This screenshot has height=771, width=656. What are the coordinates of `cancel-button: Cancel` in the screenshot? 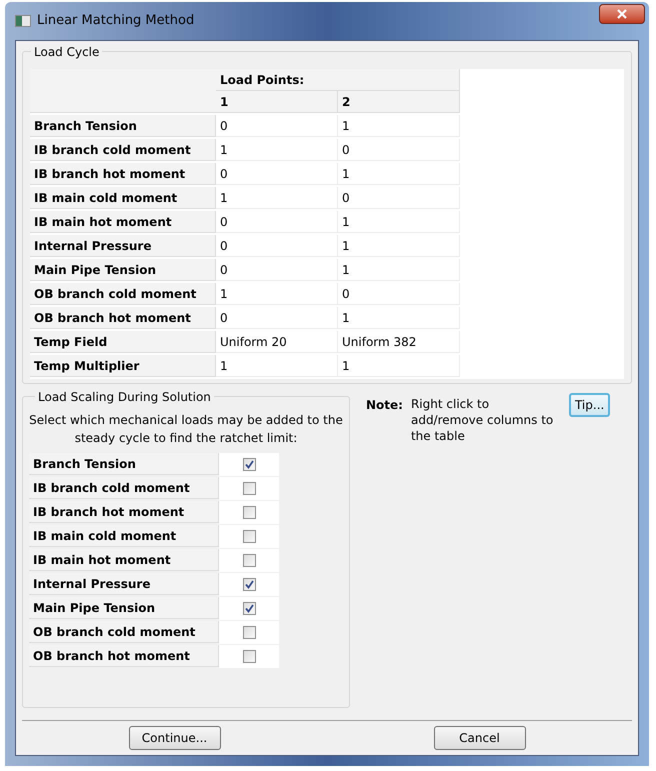 It's located at (480, 738).